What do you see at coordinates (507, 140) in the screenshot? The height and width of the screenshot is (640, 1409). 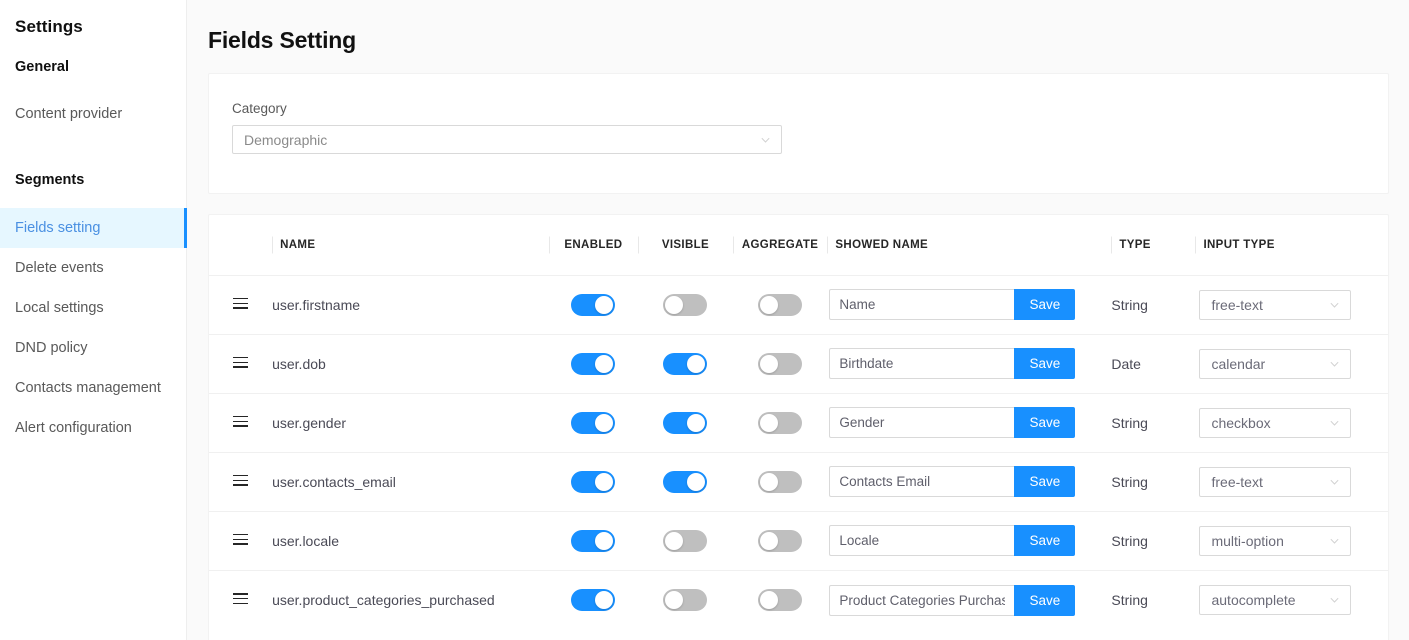 I see `category-select: Demographic` at bounding box center [507, 140].